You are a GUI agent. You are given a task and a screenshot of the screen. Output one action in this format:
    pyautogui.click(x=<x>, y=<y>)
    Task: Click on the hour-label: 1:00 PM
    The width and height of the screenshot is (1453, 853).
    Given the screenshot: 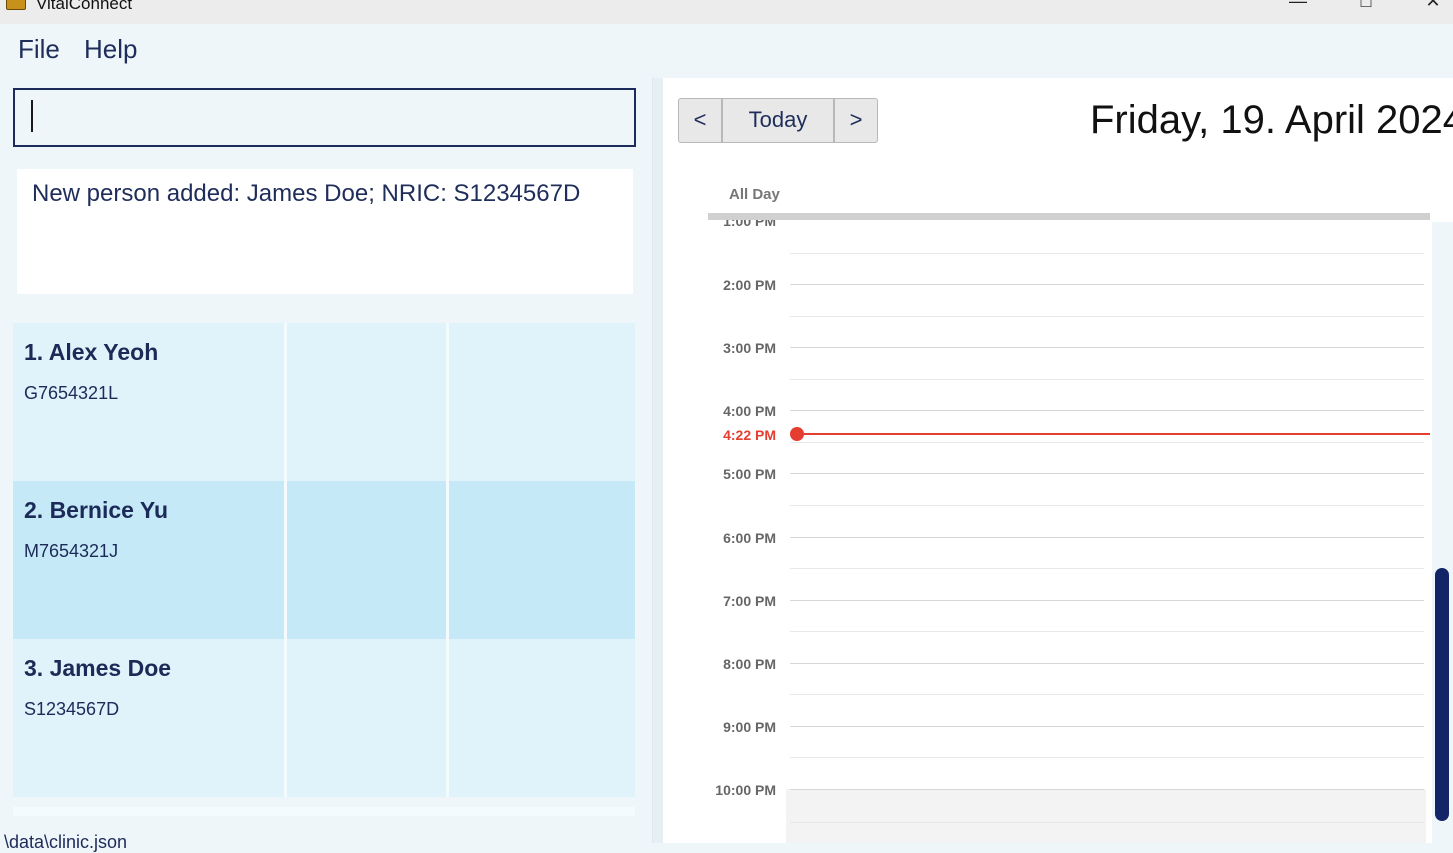 What is the action you would take?
    pyautogui.click(x=749, y=224)
    